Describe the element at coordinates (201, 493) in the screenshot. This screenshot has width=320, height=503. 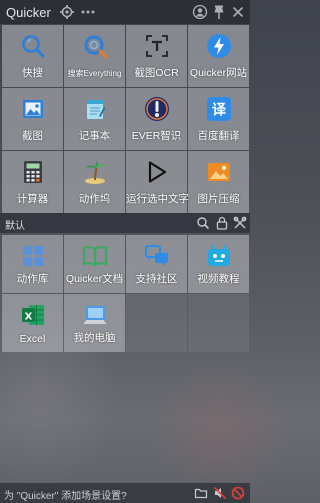
I see `folder-icon` at that location.